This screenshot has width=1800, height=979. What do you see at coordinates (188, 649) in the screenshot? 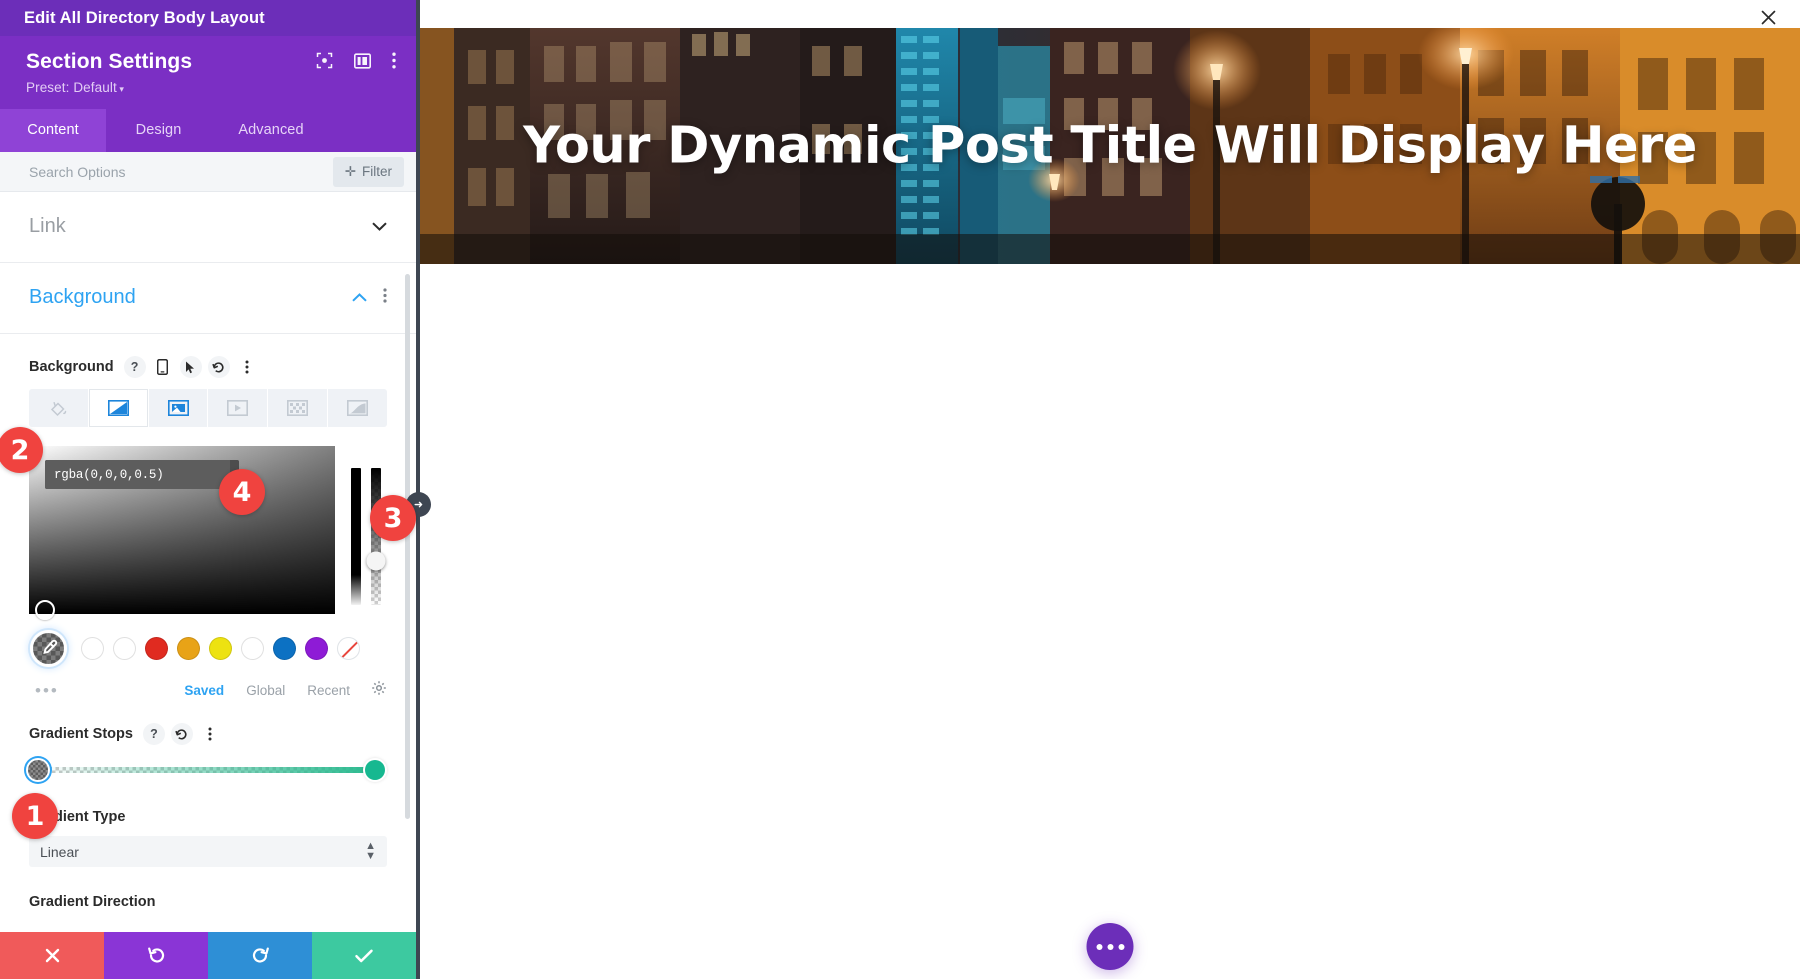
I see `swatch-orange` at bounding box center [188, 649].